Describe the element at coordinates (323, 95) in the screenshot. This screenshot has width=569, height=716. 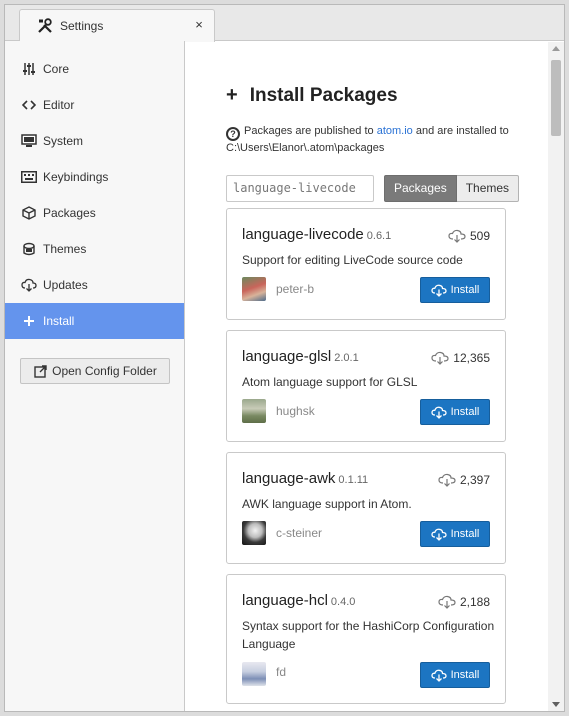
I see `page-title-text: Install Packages` at that location.